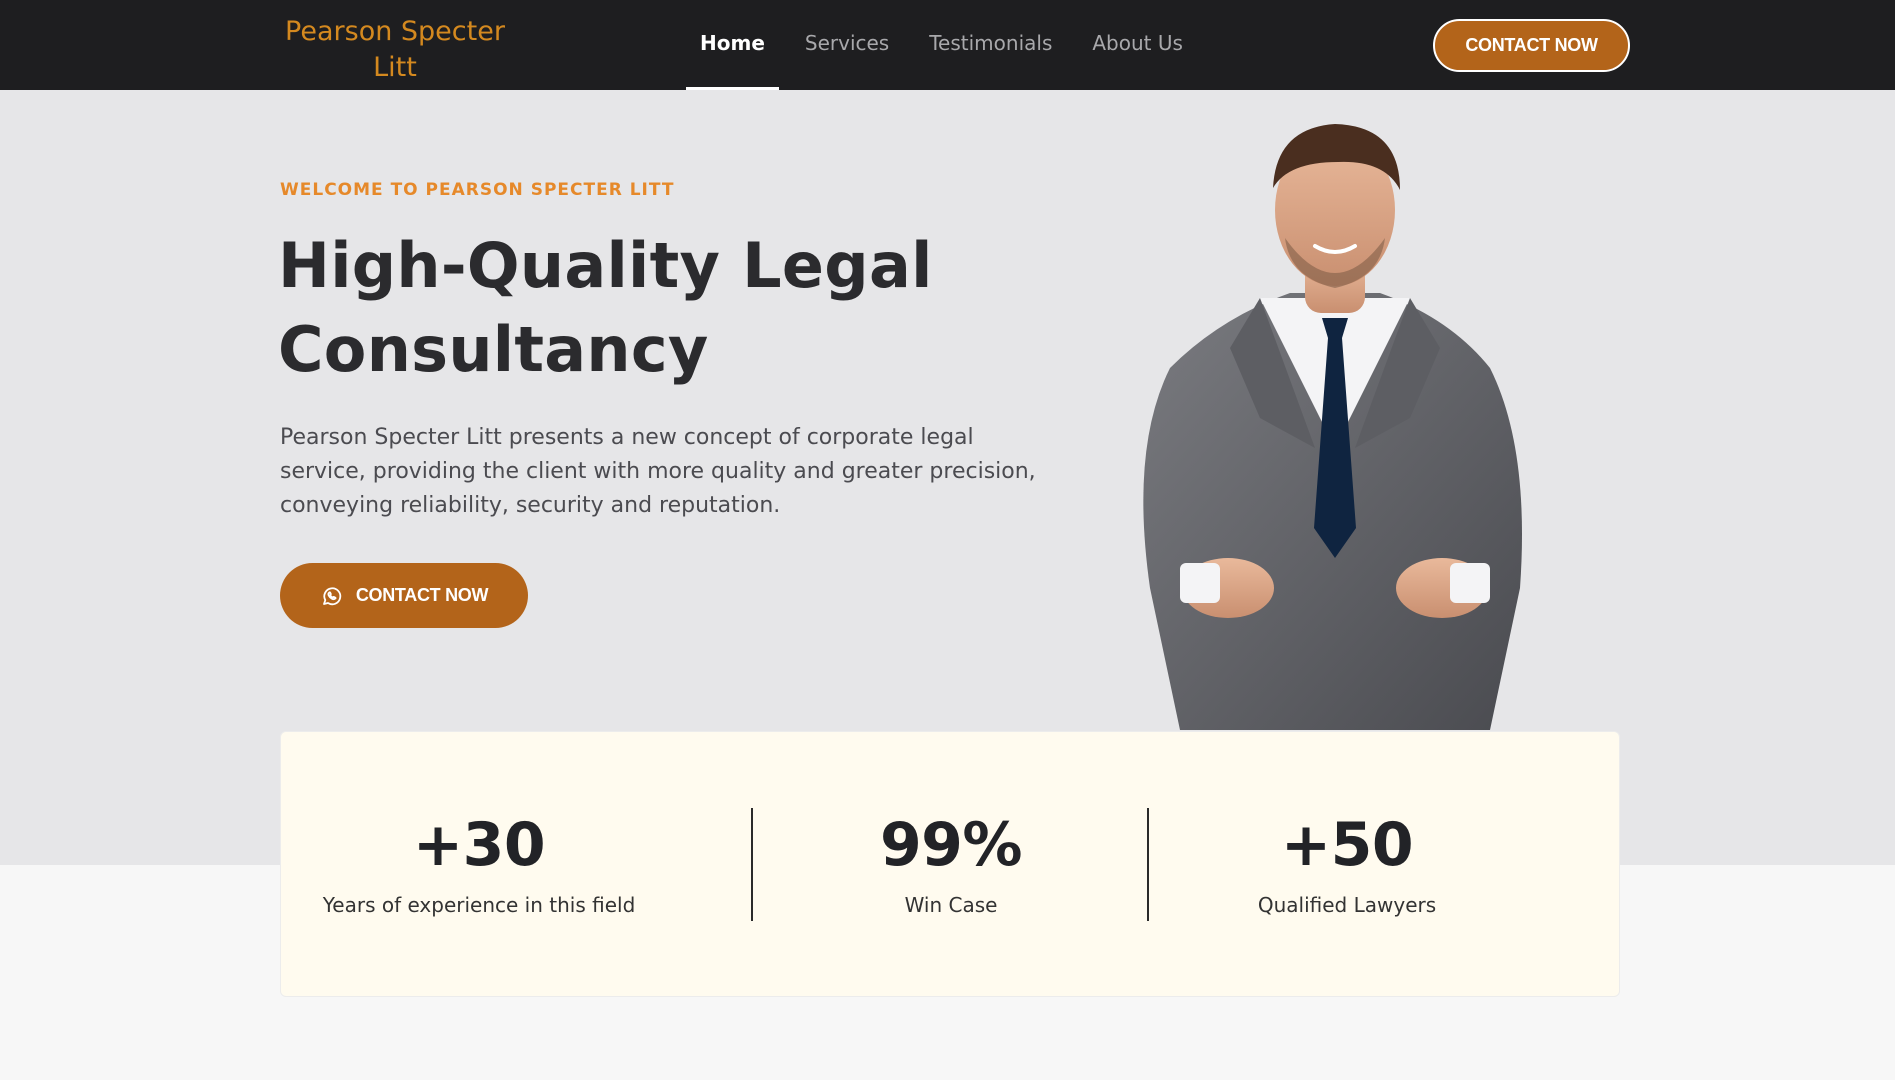  What do you see at coordinates (605, 307) in the screenshot?
I see `hero-headline: High-Quality Legal Consultancy` at bounding box center [605, 307].